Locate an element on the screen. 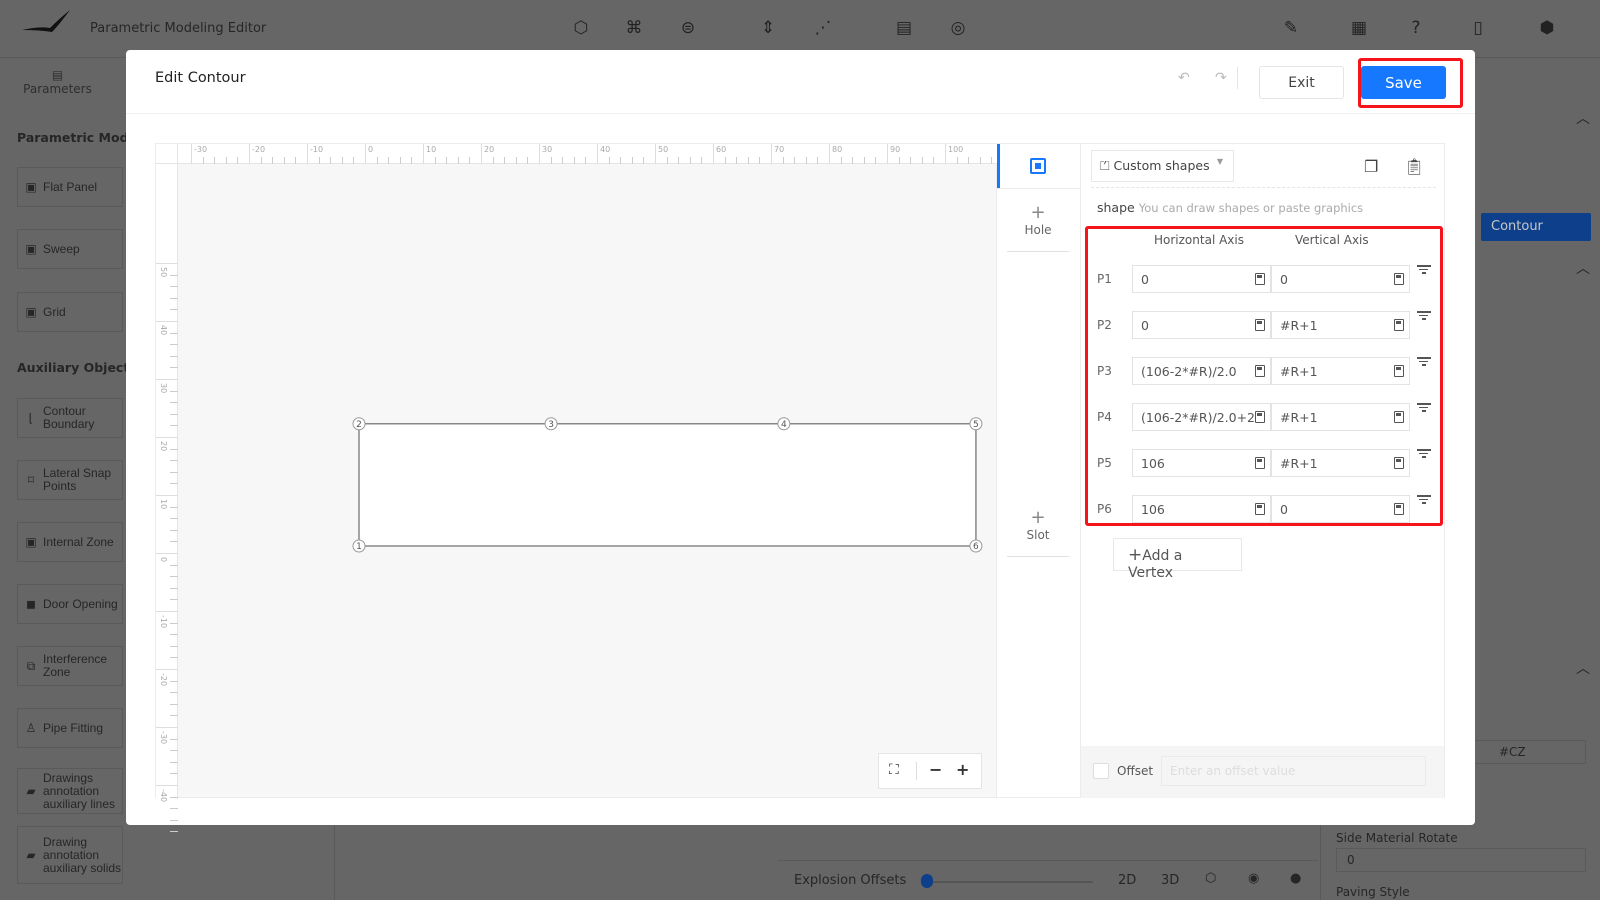 This screenshot has width=1600, height=900. vertex-marker: 3 is located at coordinates (551, 424).